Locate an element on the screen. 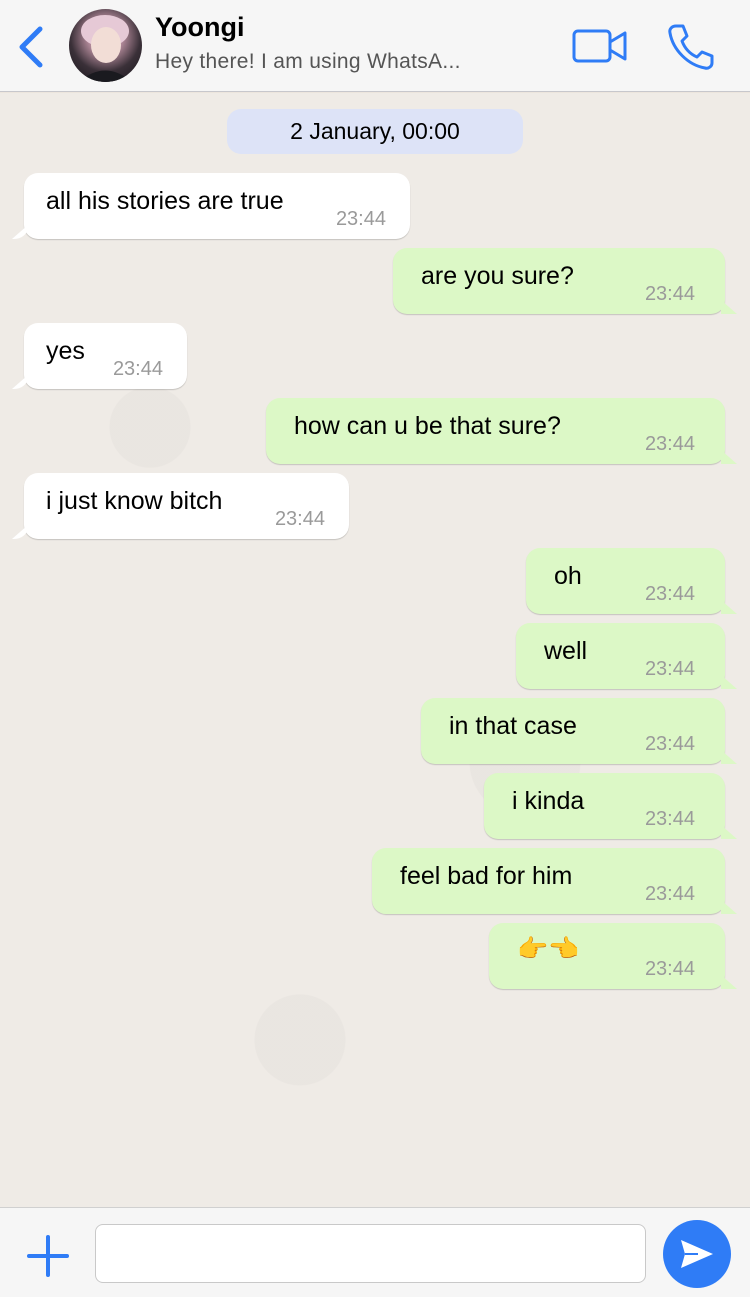 The image size is (750, 1297). phone-icon is located at coordinates (691, 47).